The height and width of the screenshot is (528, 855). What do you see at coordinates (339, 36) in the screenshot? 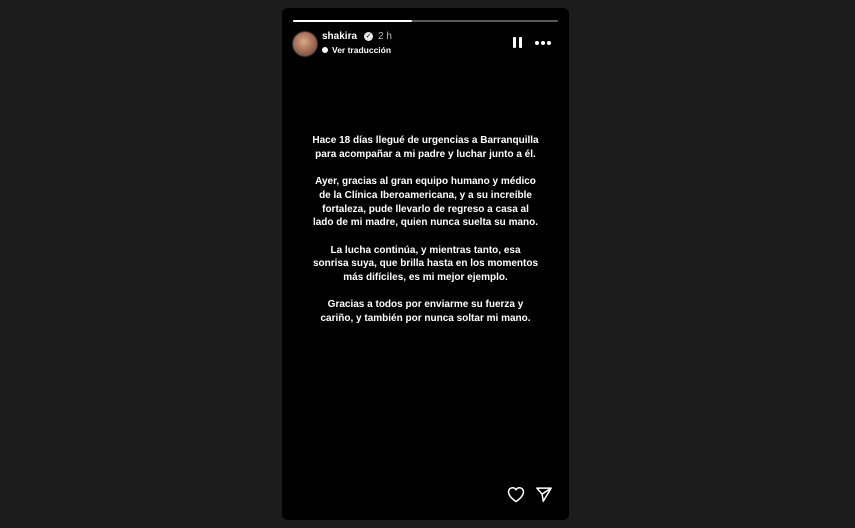
I see `username: shakira` at bounding box center [339, 36].